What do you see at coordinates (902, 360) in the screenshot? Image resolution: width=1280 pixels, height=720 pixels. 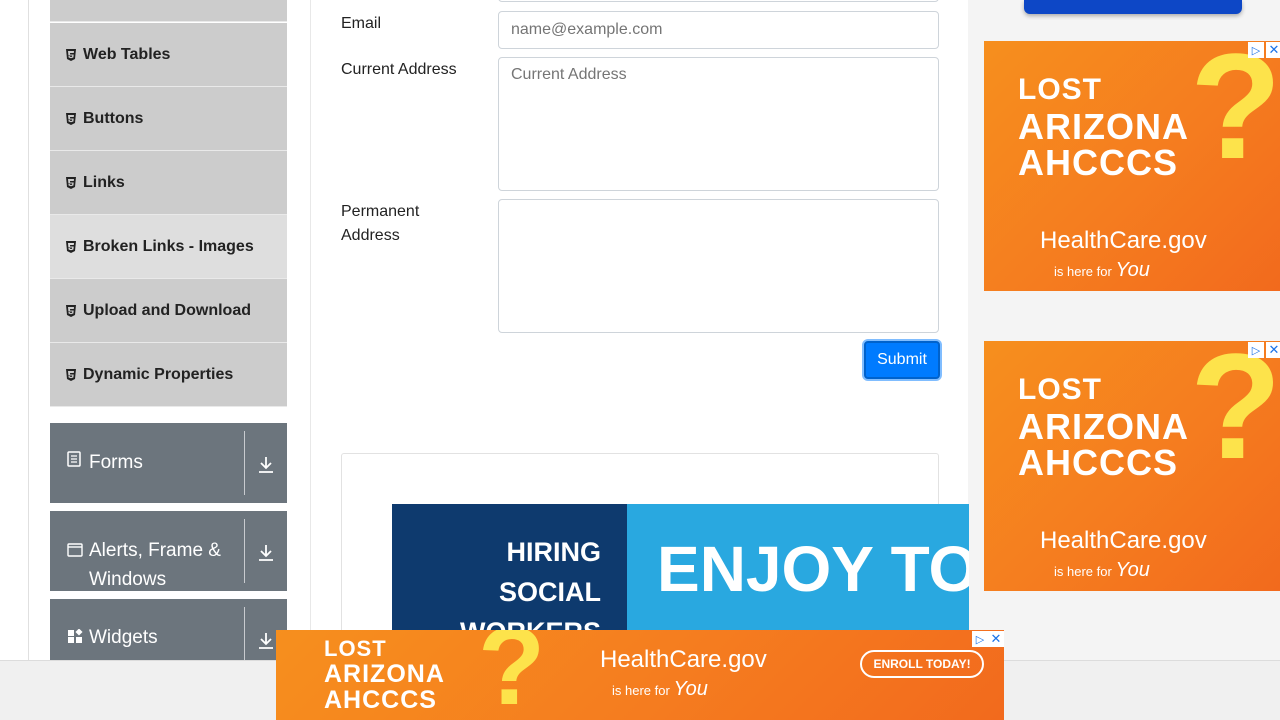 I see `submit-button: Submit` at bounding box center [902, 360].